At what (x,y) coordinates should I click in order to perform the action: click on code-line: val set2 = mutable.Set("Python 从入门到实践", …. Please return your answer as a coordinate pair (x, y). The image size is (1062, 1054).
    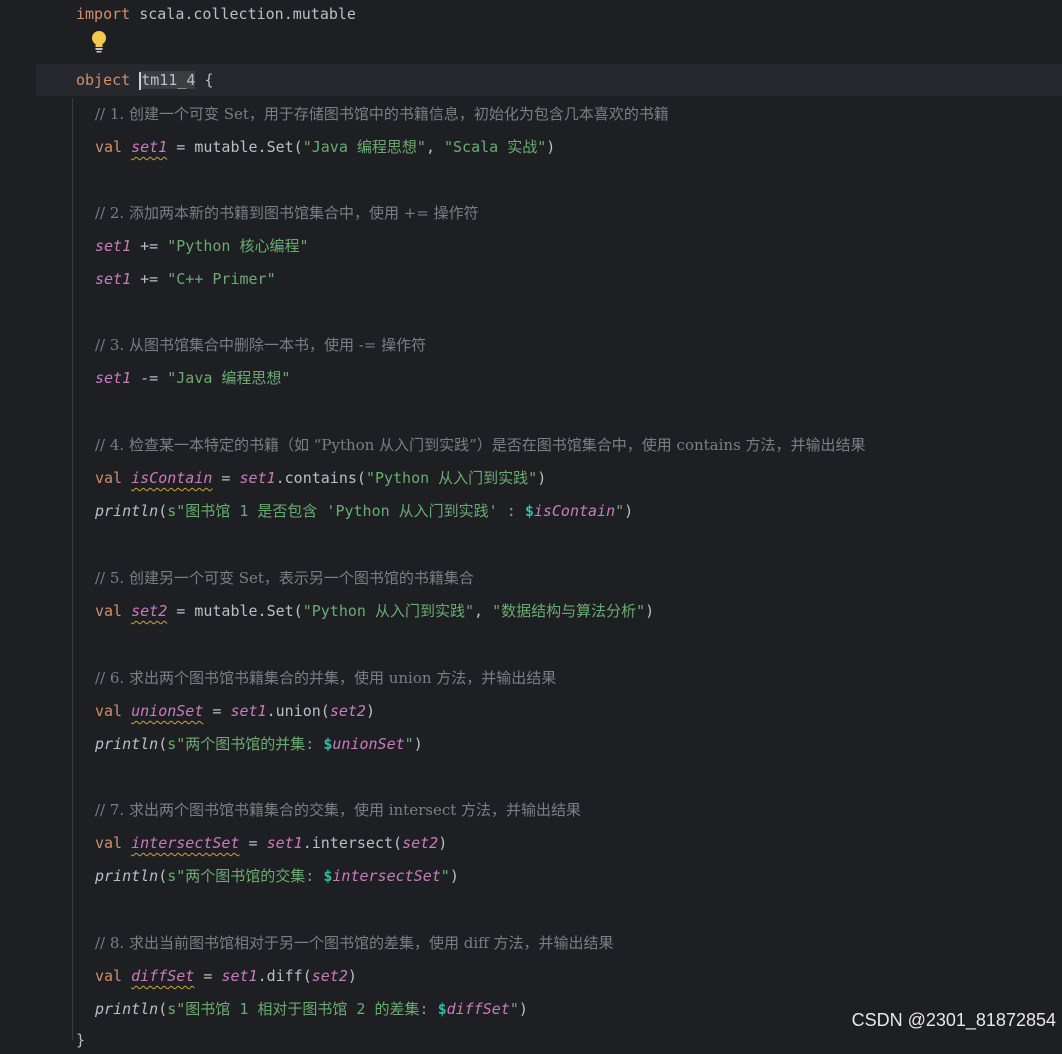
    Looking at the image, I should click on (374, 611).